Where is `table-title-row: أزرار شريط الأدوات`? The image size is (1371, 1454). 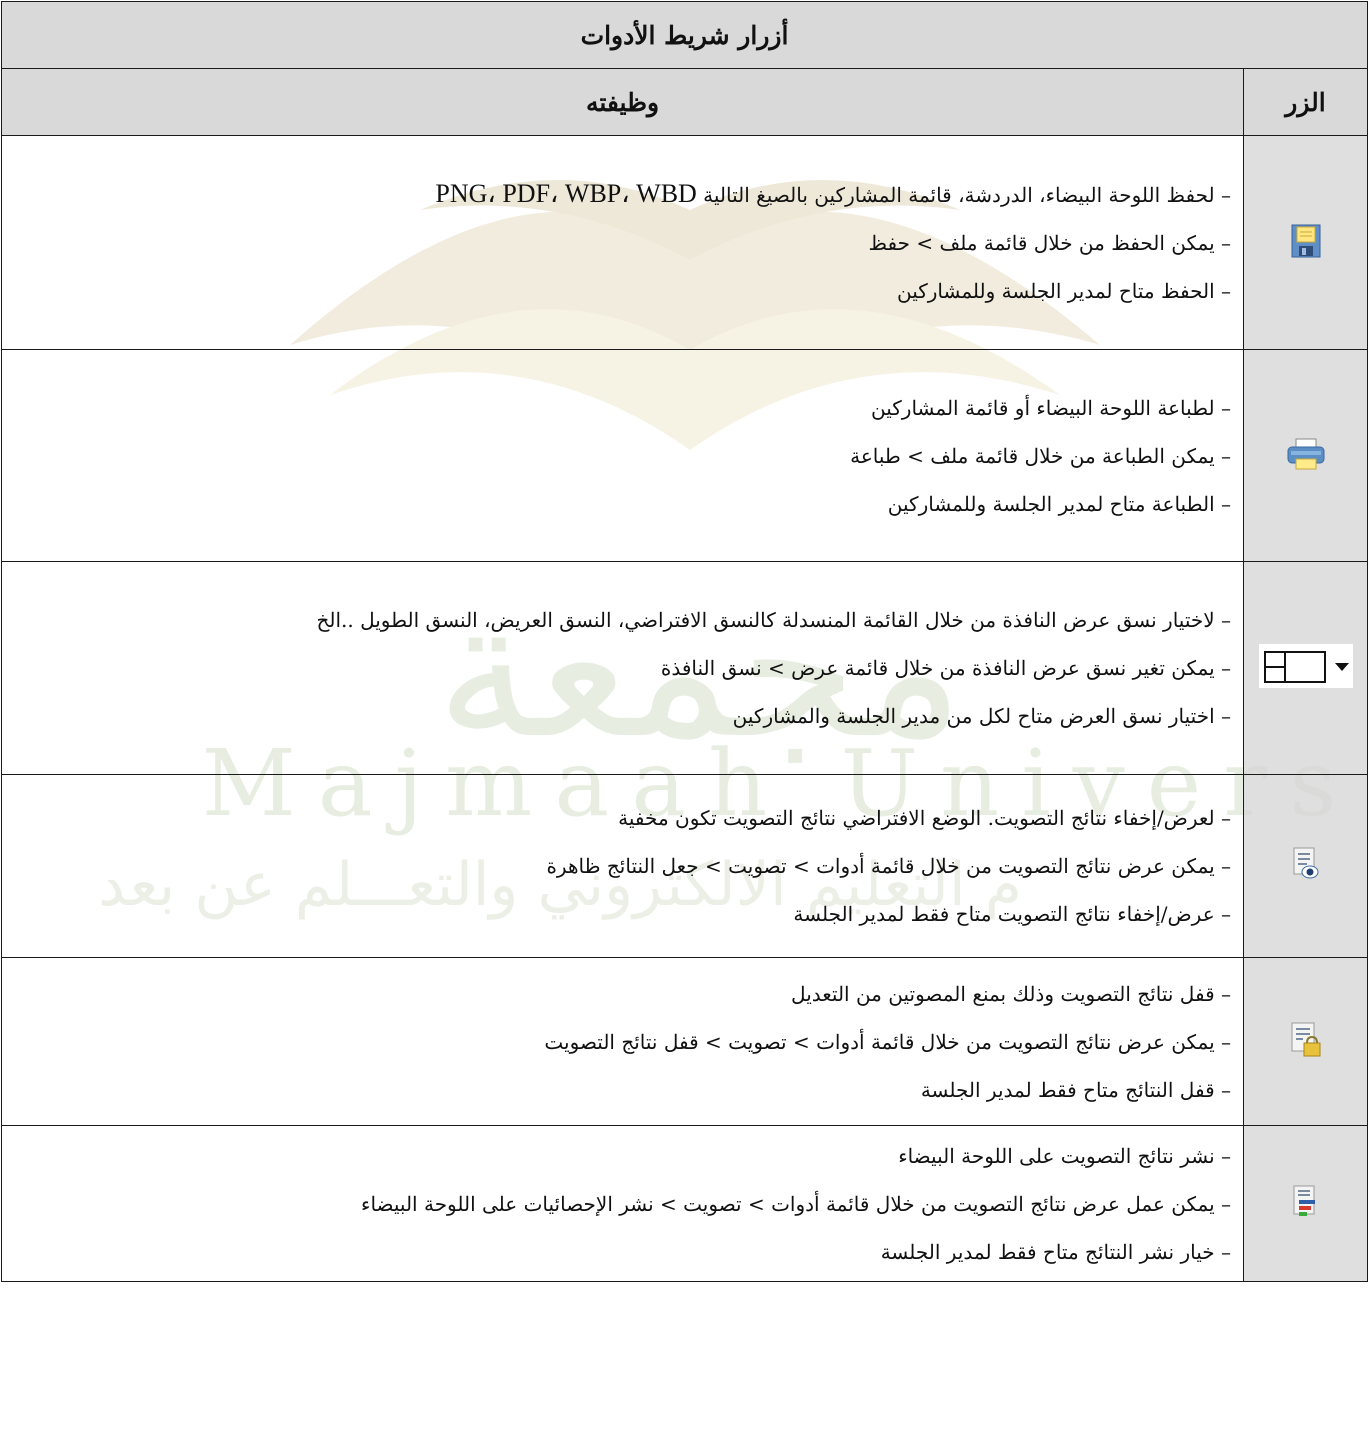
table-title-row: أزرار شريط الأدوات is located at coordinates (684, 35).